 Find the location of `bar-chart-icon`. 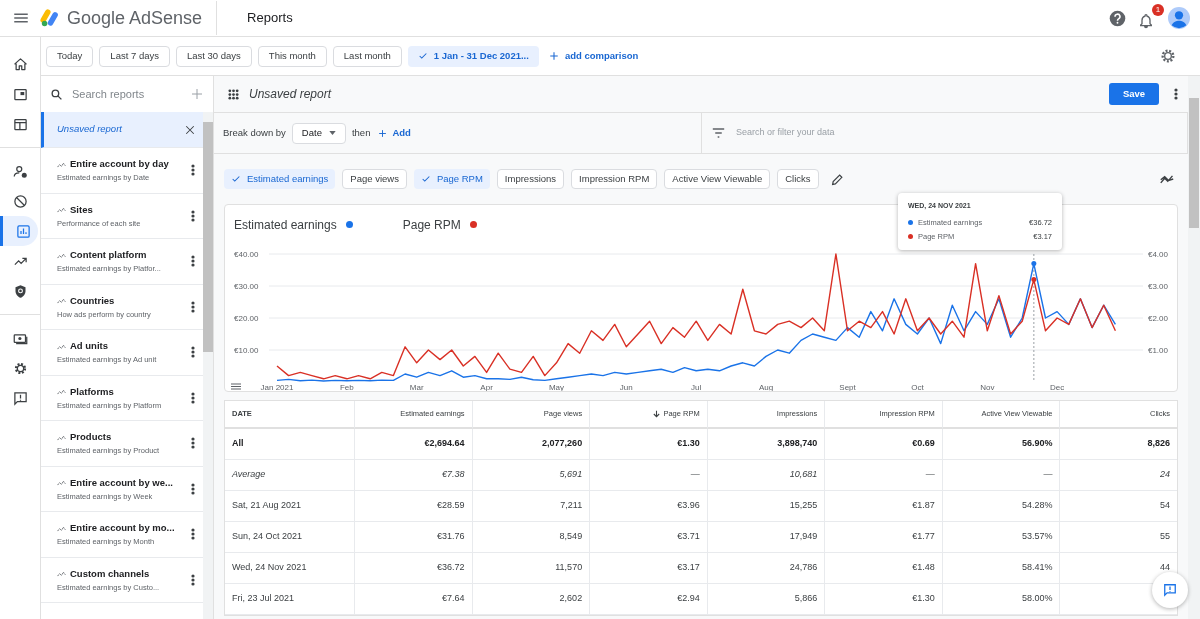

bar-chart-icon is located at coordinates (23, 231).